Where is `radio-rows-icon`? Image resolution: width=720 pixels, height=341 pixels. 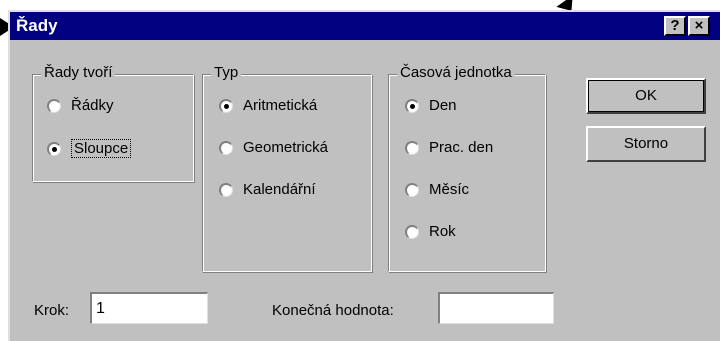
radio-rows-icon is located at coordinates (54, 105).